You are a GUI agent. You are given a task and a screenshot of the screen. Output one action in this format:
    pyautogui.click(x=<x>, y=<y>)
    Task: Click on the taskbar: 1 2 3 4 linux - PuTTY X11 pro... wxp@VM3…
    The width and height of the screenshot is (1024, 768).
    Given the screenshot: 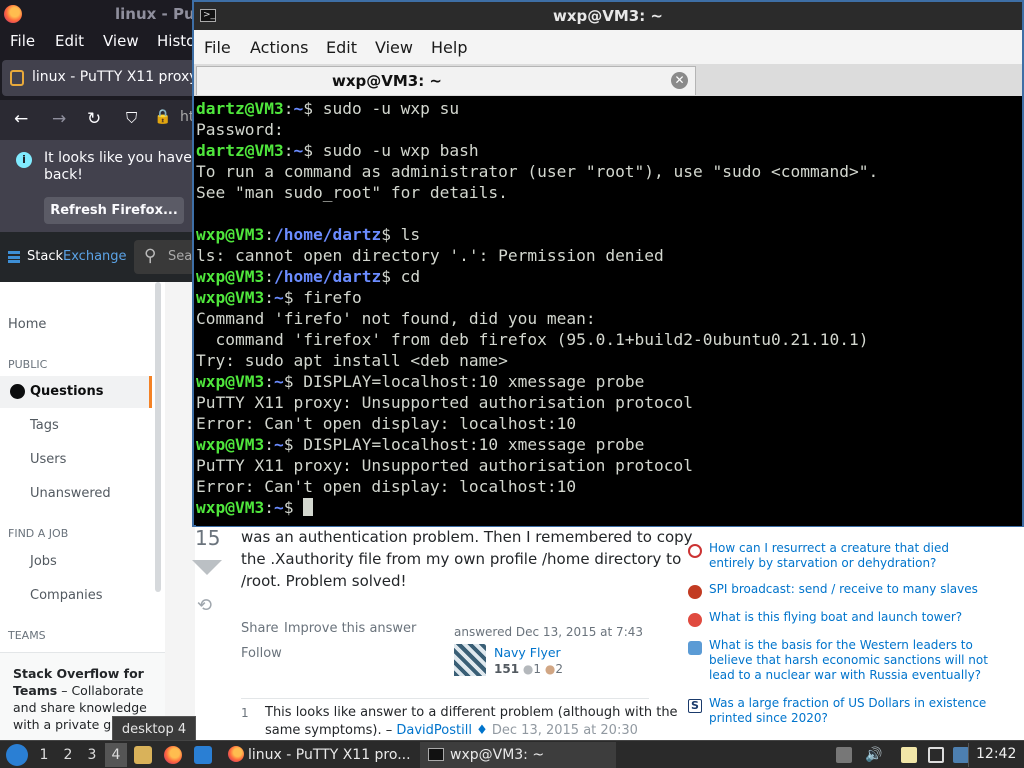 What is the action you would take?
    pyautogui.click(x=512, y=754)
    